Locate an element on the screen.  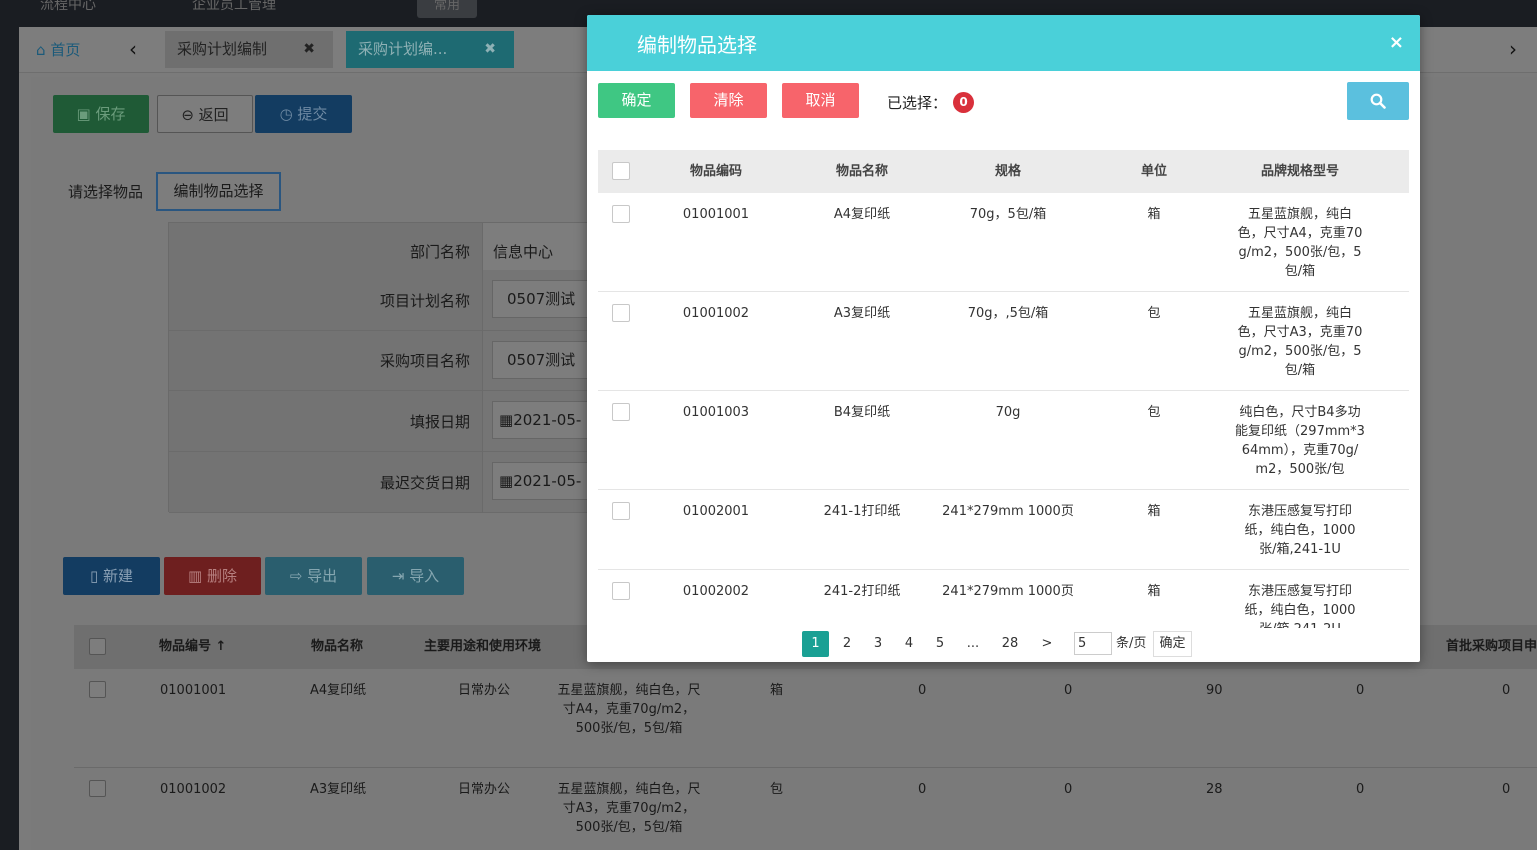
import-button: ⇥ 导入 is located at coordinates (415, 576).